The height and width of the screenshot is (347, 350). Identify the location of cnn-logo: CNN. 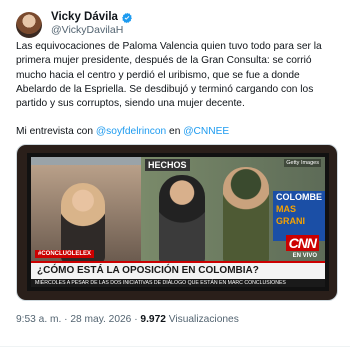
(302, 243).